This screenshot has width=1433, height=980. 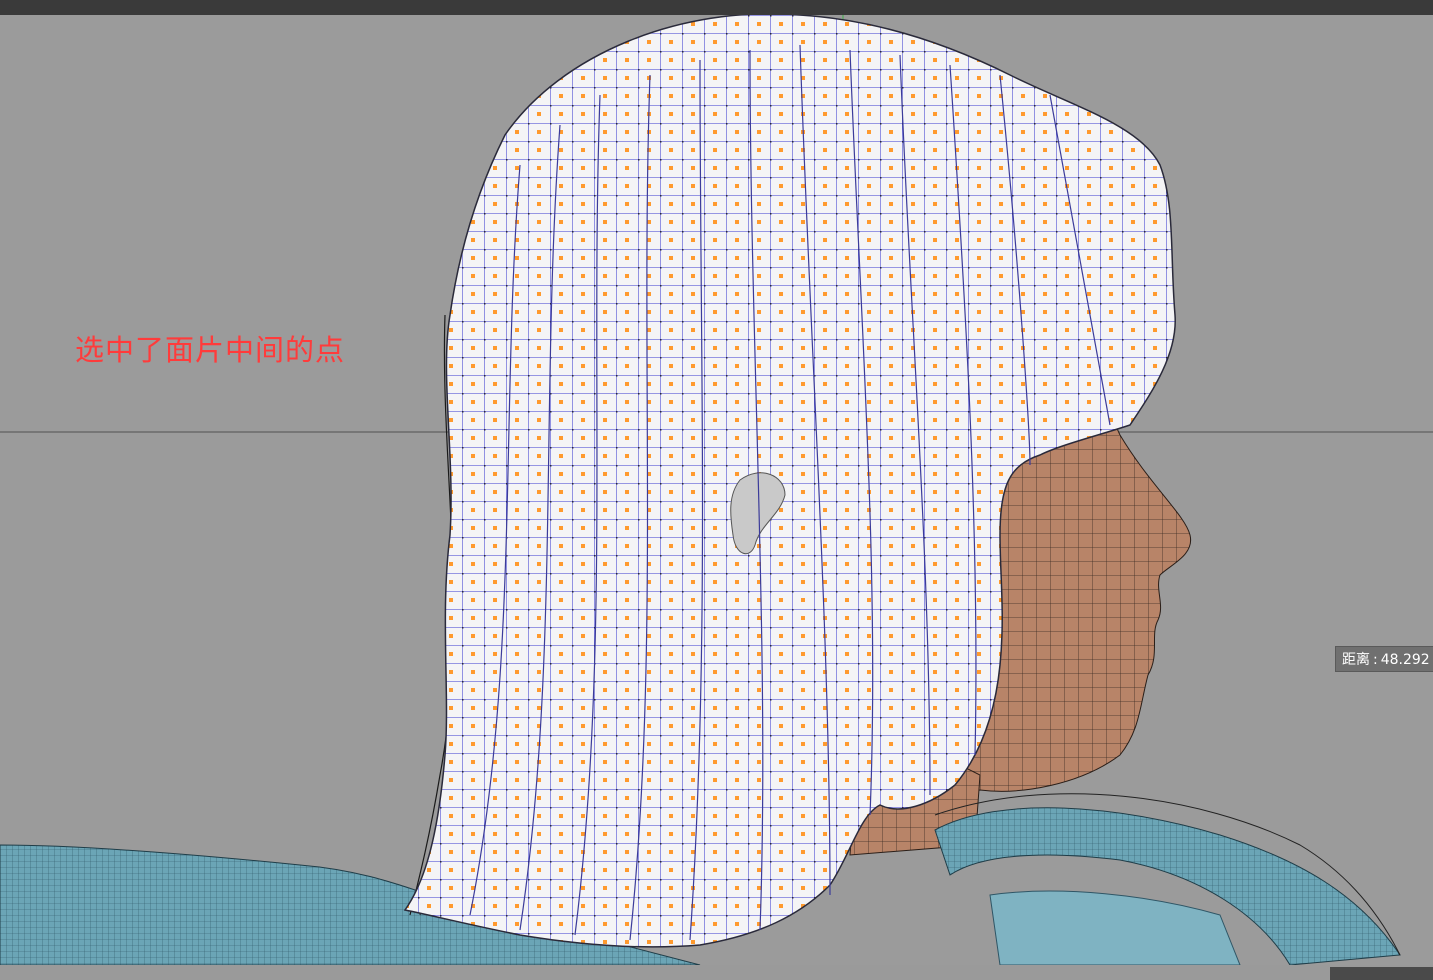 What do you see at coordinates (210, 350) in the screenshot?
I see `annotation-text: 选中了面片中间的点` at bounding box center [210, 350].